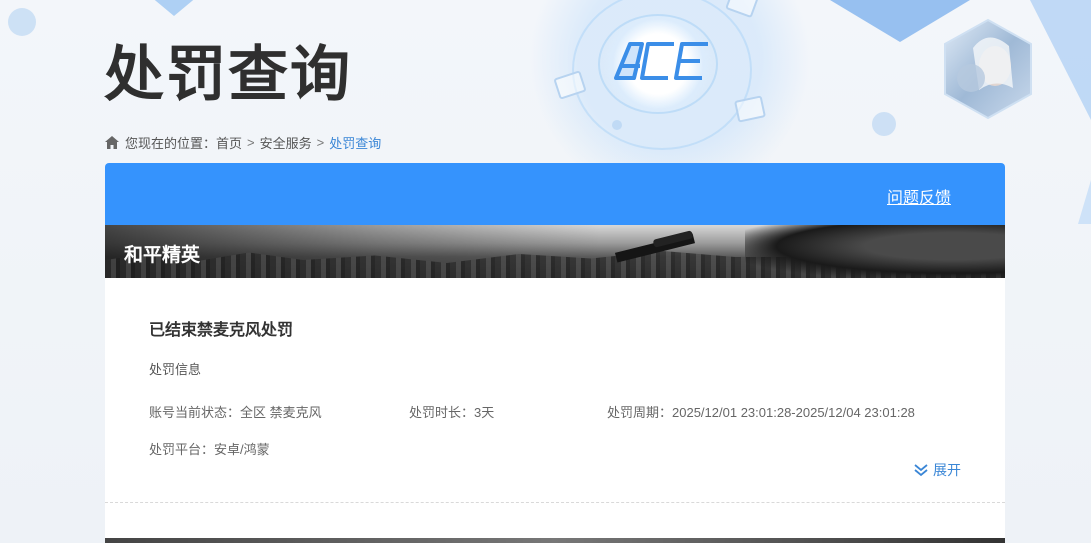 This screenshot has width=1091, height=543. Describe the element at coordinates (988, 69) in the screenshot. I see `avatar` at that location.